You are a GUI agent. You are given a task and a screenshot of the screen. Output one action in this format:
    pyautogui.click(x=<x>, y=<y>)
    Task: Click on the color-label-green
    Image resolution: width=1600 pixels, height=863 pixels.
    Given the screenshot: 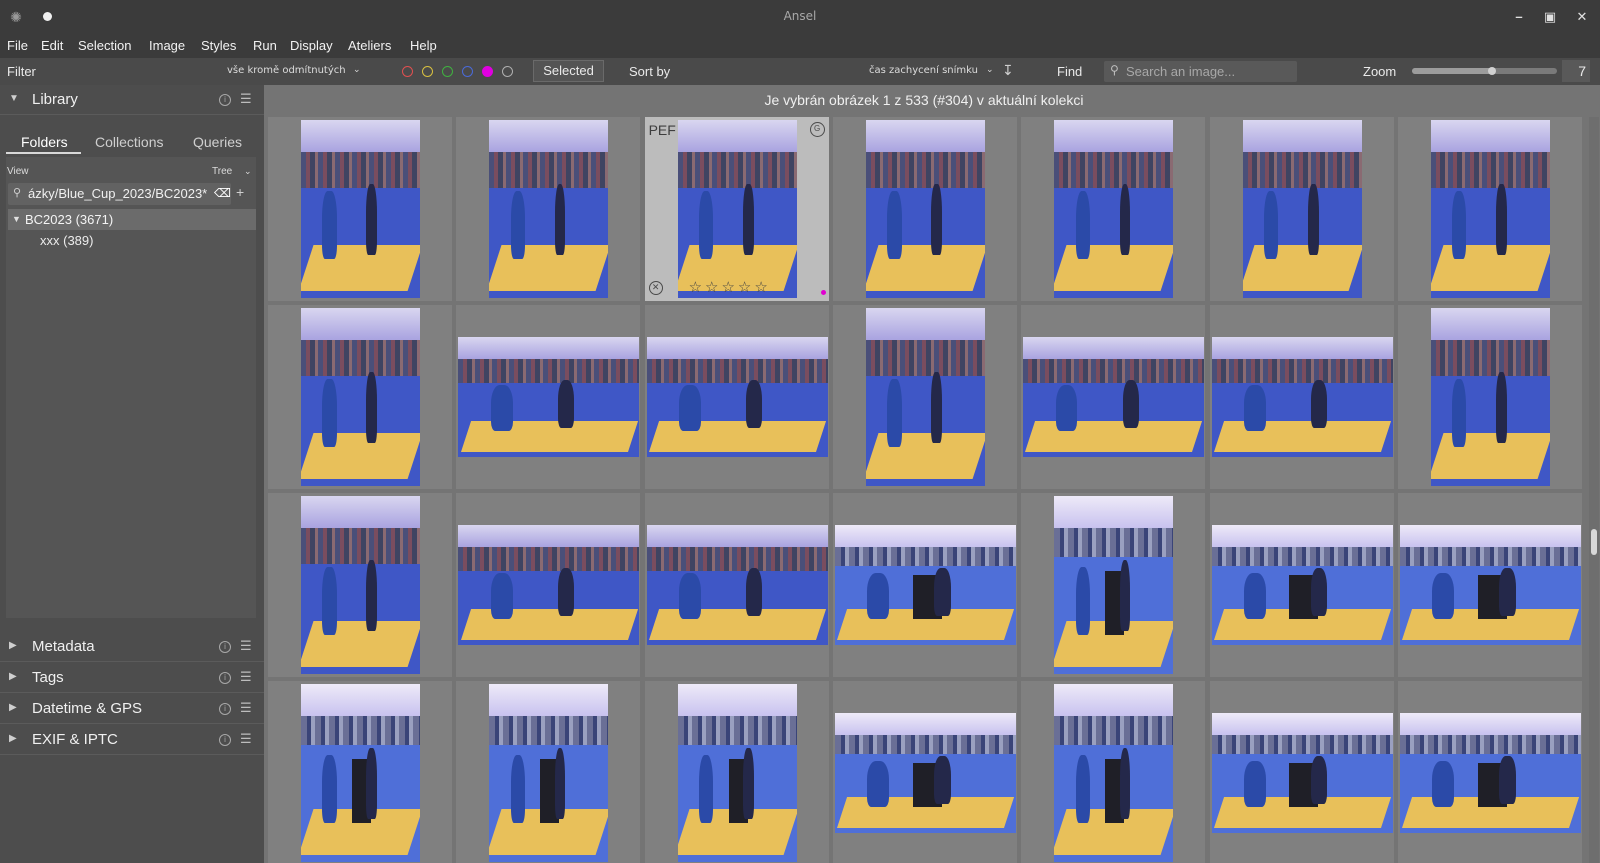 What is the action you would take?
    pyautogui.click(x=447, y=71)
    